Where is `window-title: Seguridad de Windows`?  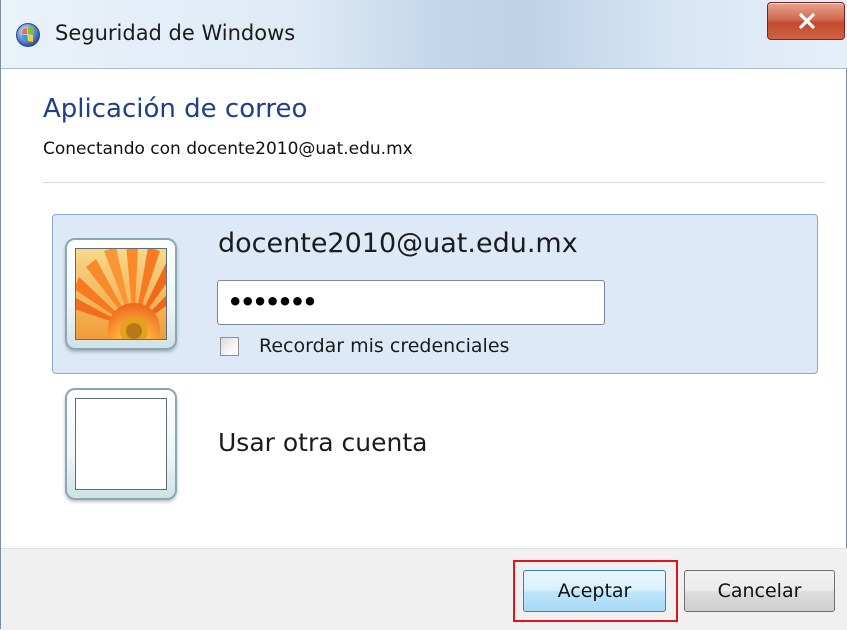 window-title: Seguridad de Windows is located at coordinates (175, 33).